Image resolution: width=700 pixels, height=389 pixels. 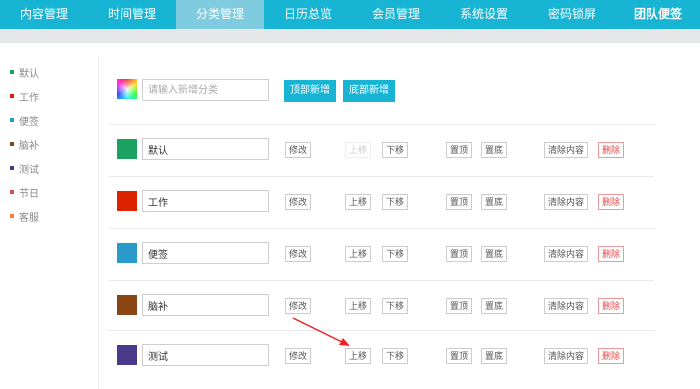 I want to click on red-arrow-icon, so click(x=321, y=331).